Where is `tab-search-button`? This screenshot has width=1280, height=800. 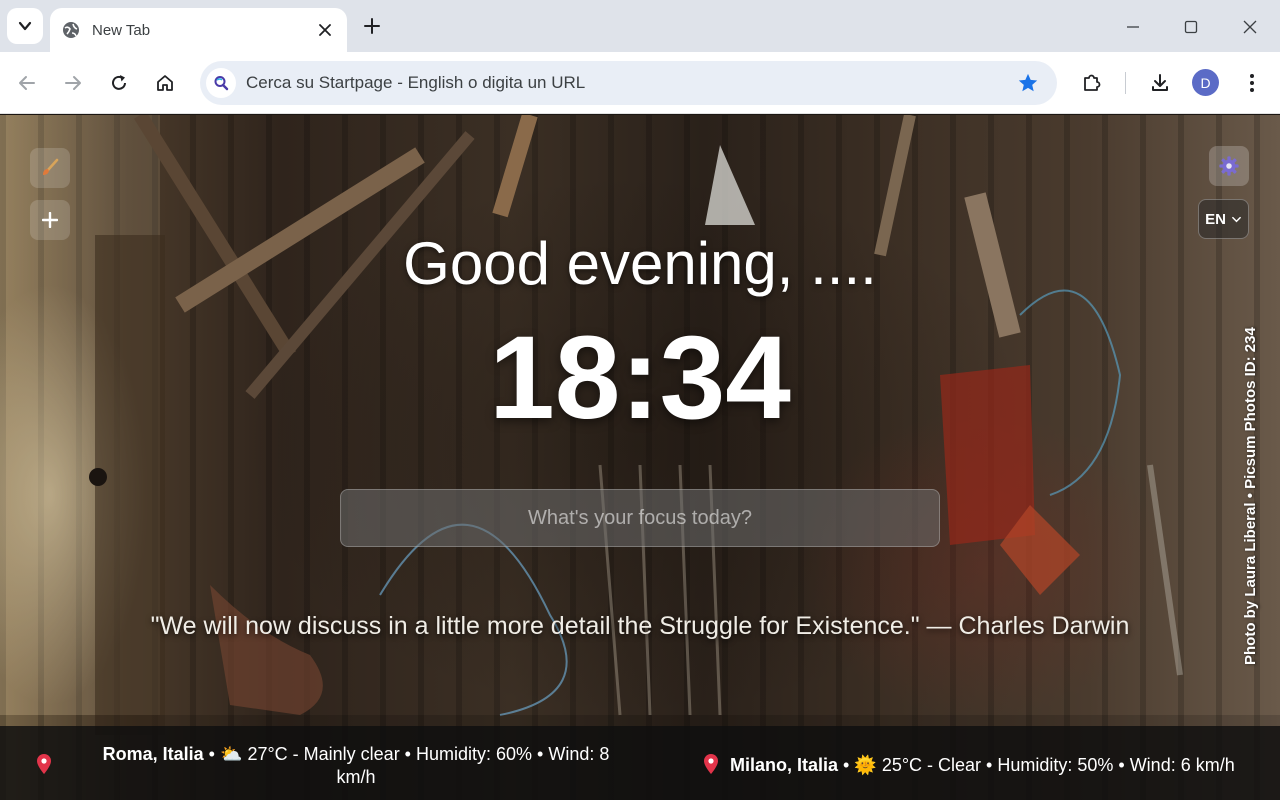
tab-search-button is located at coordinates (25, 26).